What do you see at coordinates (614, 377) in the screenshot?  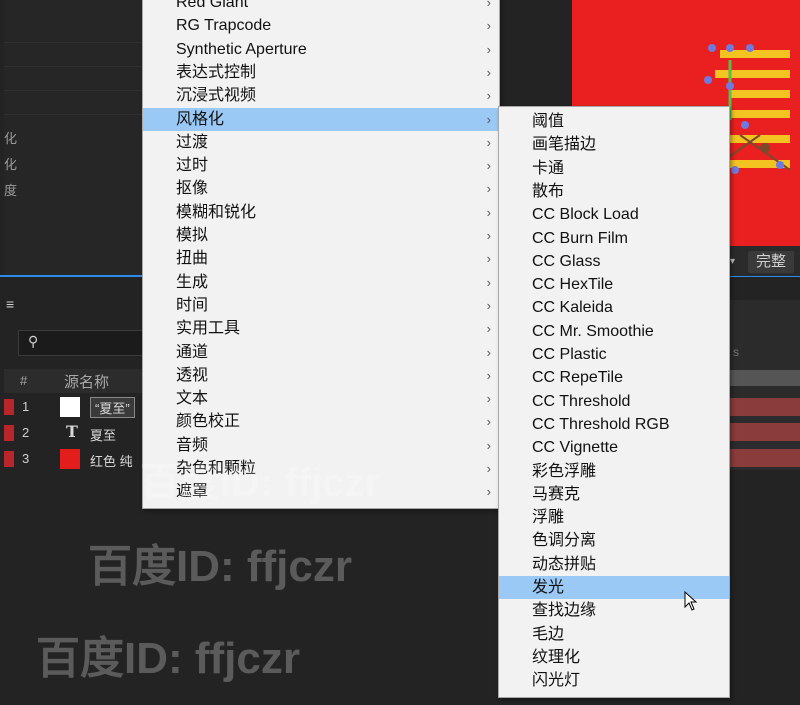 I see `menu-item: CC RepeTile` at bounding box center [614, 377].